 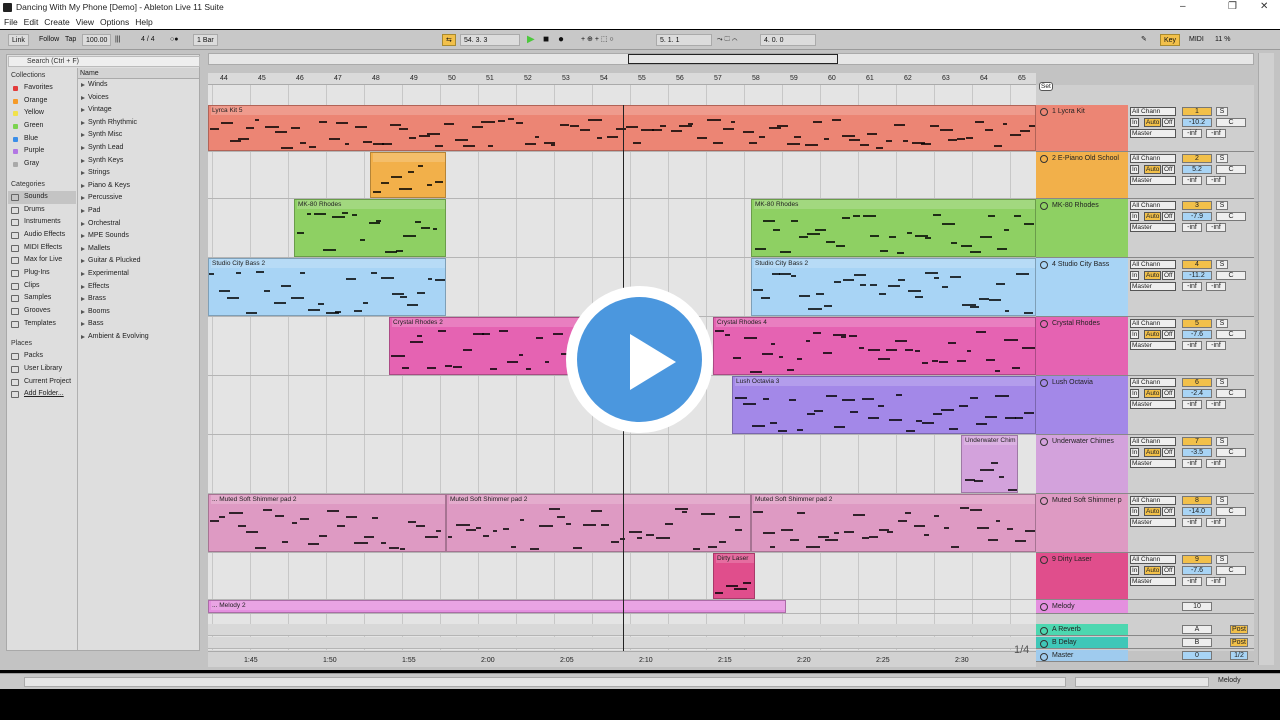 I want to click on return-track-header: B Delay B Post, so click(x=1145, y=643).